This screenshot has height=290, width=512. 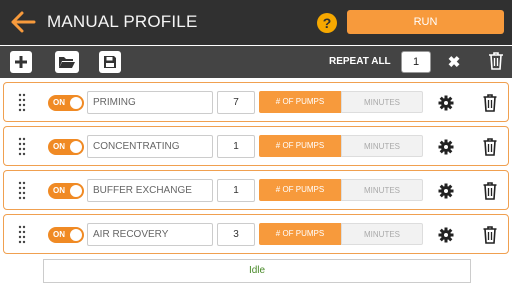 What do you see at coordinates (236, 234) in the screenshot?
I see `step-count-field: 3` at bounding box center [236, 234].